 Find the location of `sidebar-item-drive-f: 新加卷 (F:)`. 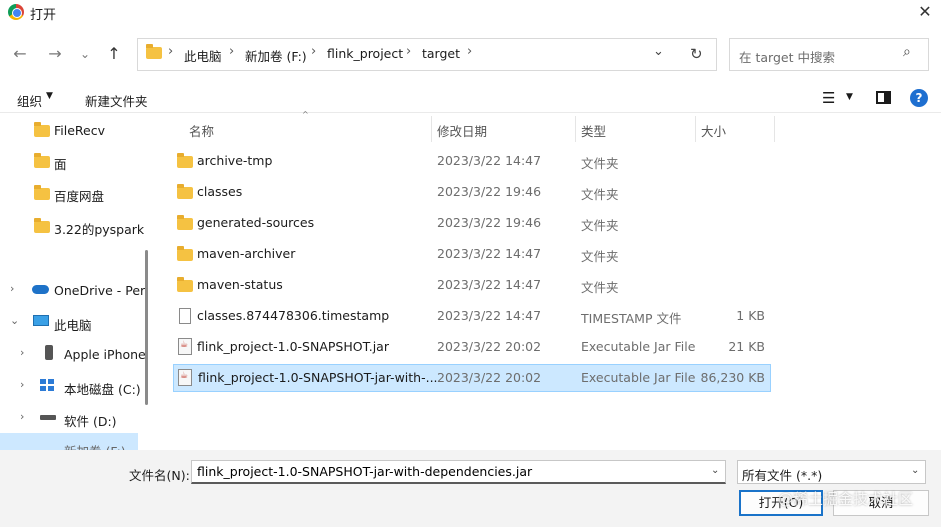

sidebar-item-drive-f: 新加卷 (F:) is located at coordinates (80, 443).